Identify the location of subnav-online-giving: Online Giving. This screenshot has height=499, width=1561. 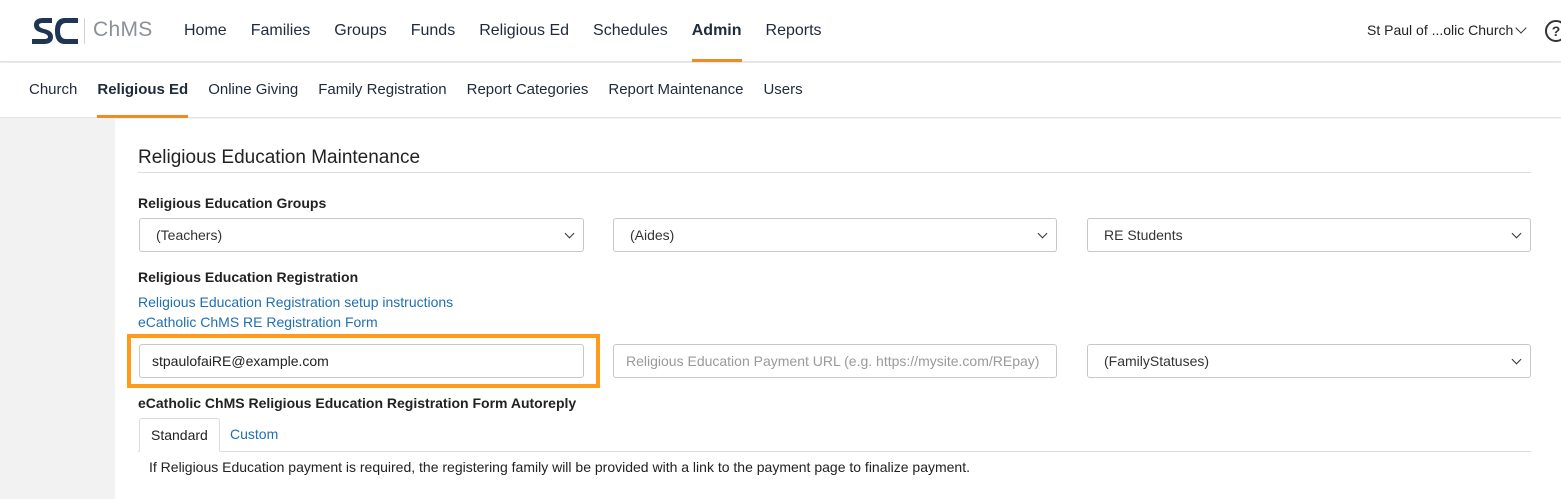
(253, 90).